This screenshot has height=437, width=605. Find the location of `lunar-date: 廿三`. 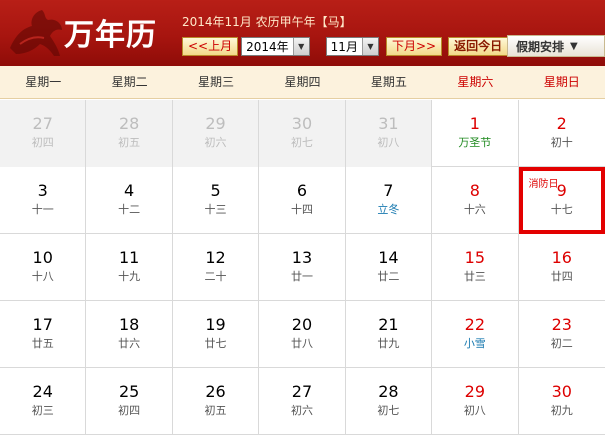

lunar-date: 廿三 is located at coordinates (474, 276).